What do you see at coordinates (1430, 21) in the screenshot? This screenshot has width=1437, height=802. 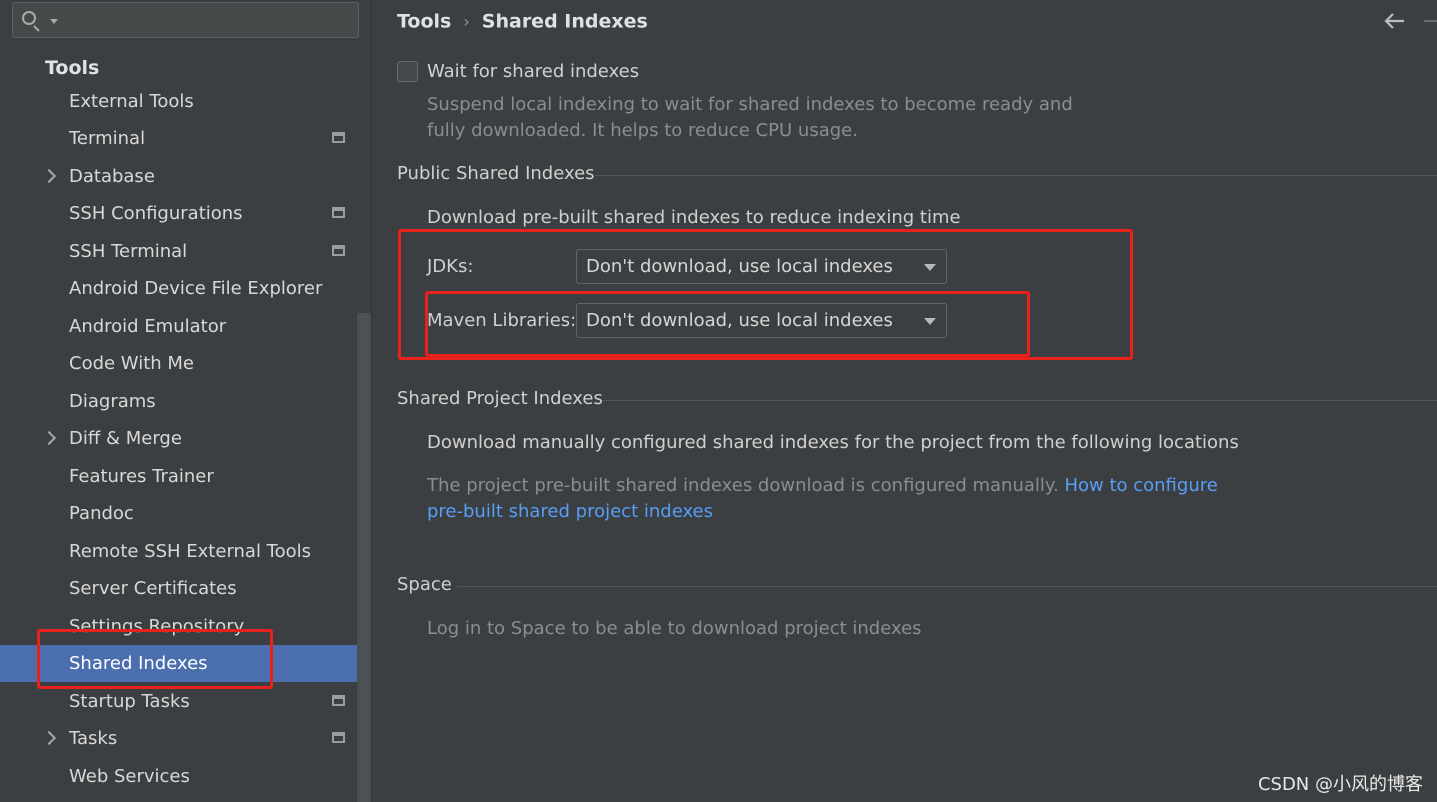 I see `forward-arrow-icon` at bounding box center [1430, 21].